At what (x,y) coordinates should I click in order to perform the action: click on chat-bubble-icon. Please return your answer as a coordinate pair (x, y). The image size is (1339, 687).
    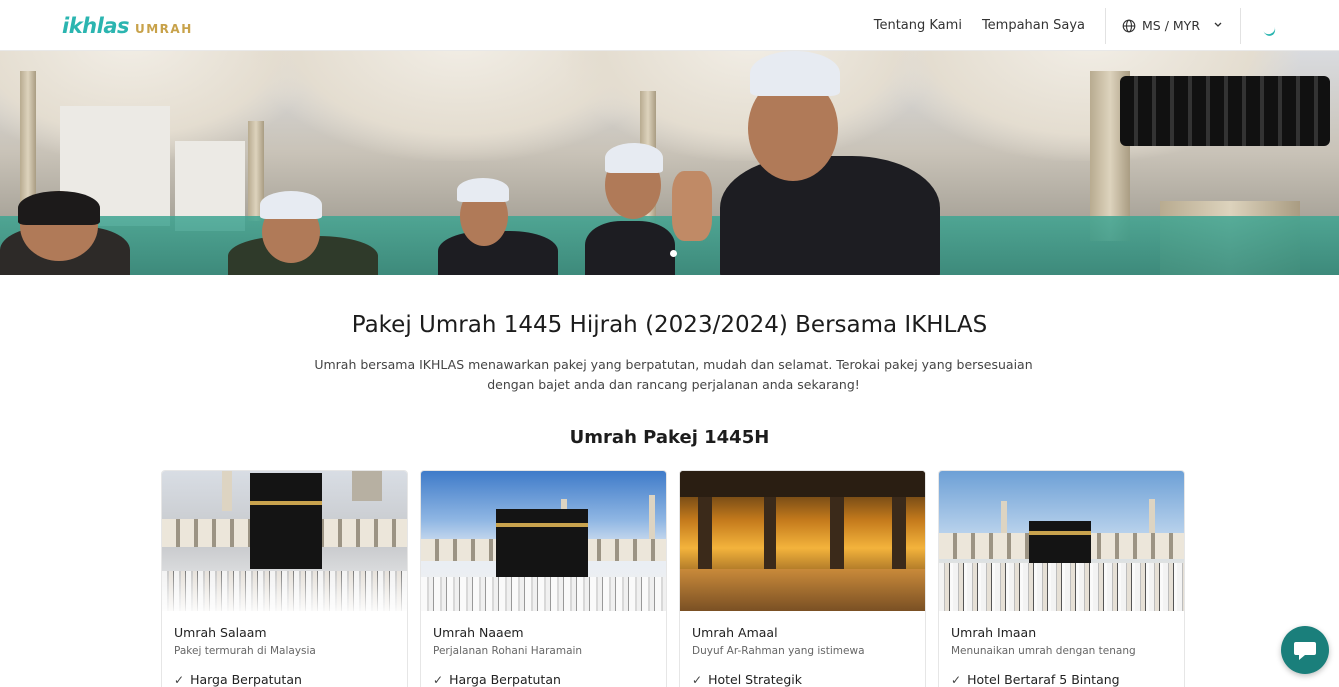
    Looking at the image, I should click on (1305, 651).